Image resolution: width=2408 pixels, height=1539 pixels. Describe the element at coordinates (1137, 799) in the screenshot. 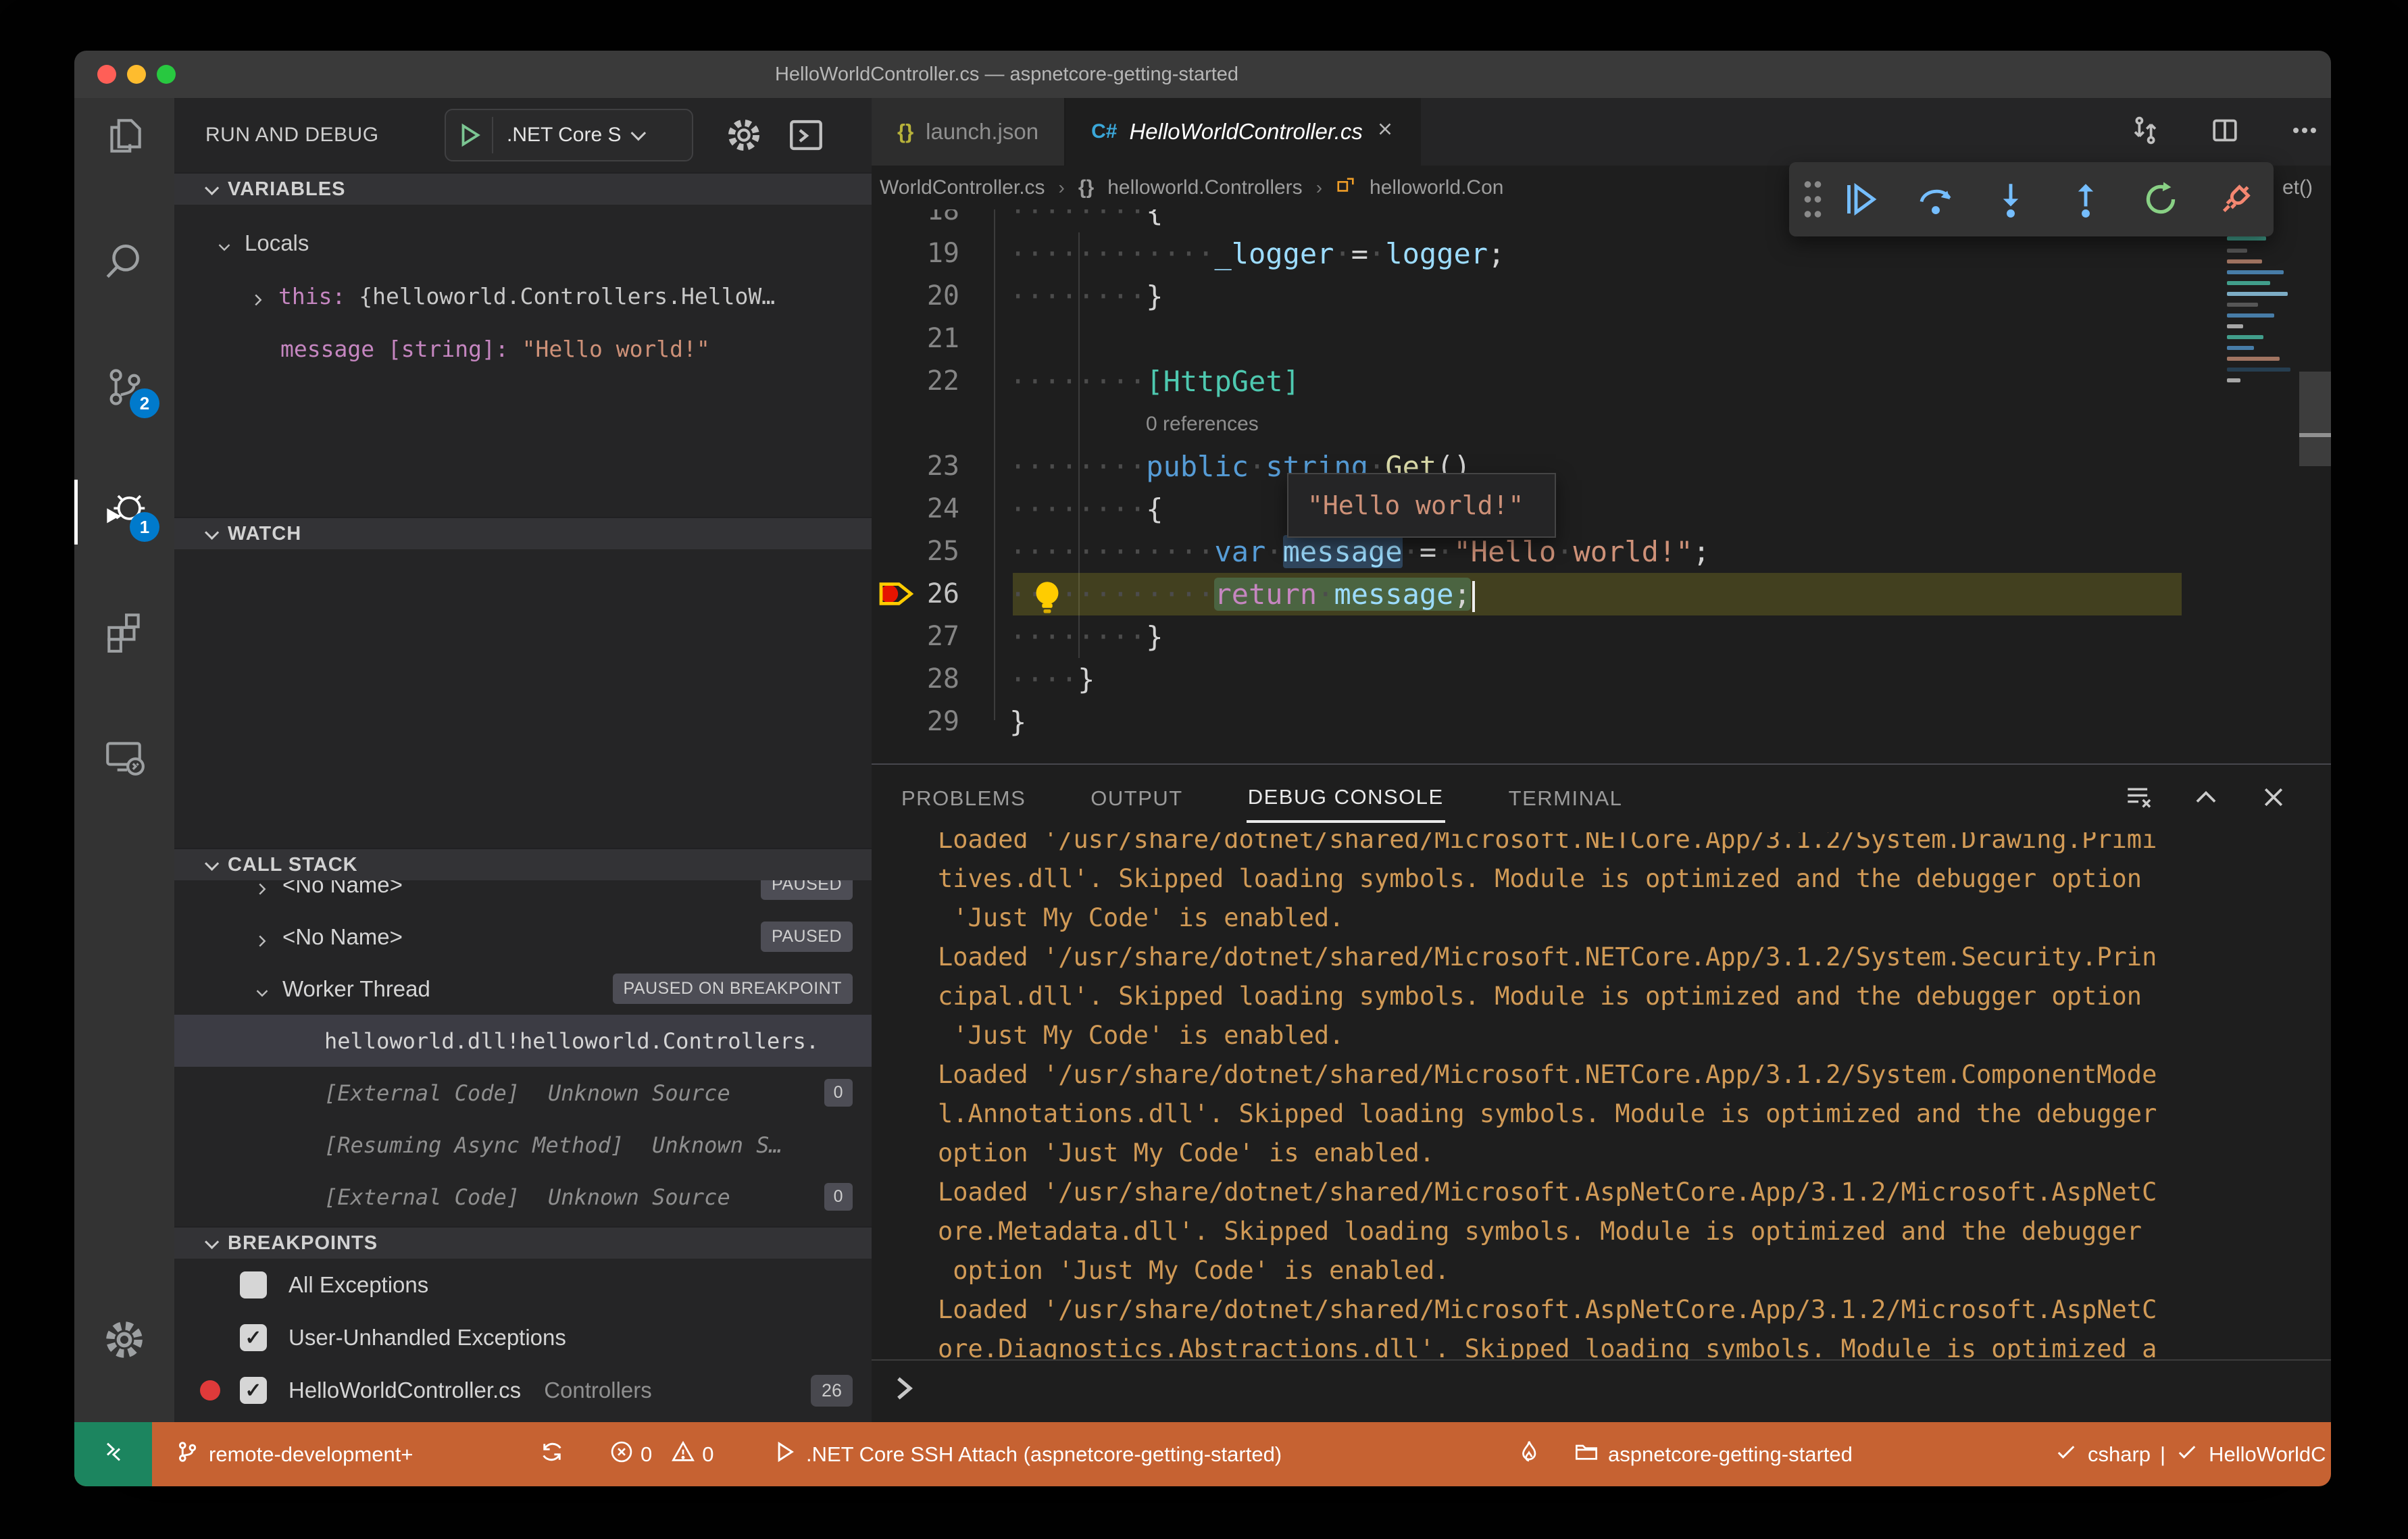

I see `panel-tab-output: OUTPUT` at that location.